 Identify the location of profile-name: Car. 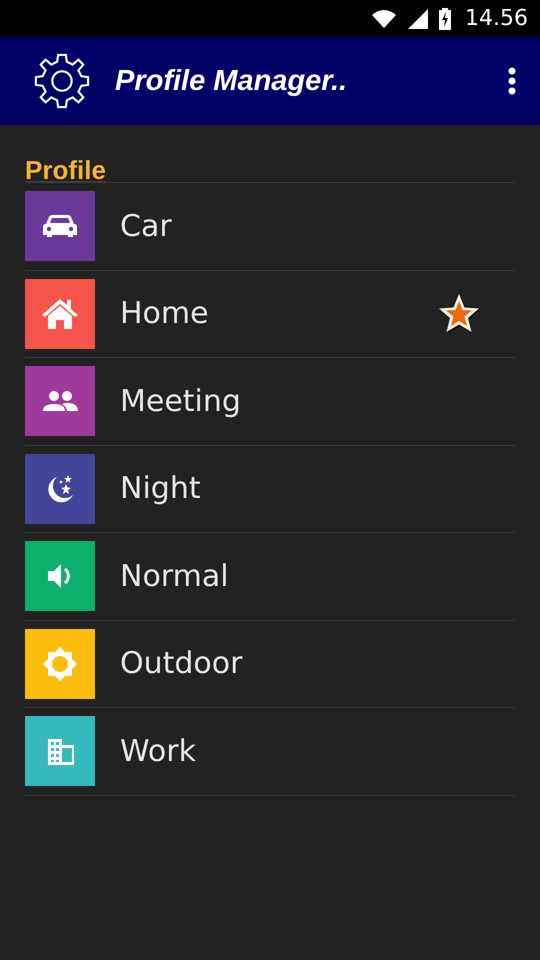
(146, 226).